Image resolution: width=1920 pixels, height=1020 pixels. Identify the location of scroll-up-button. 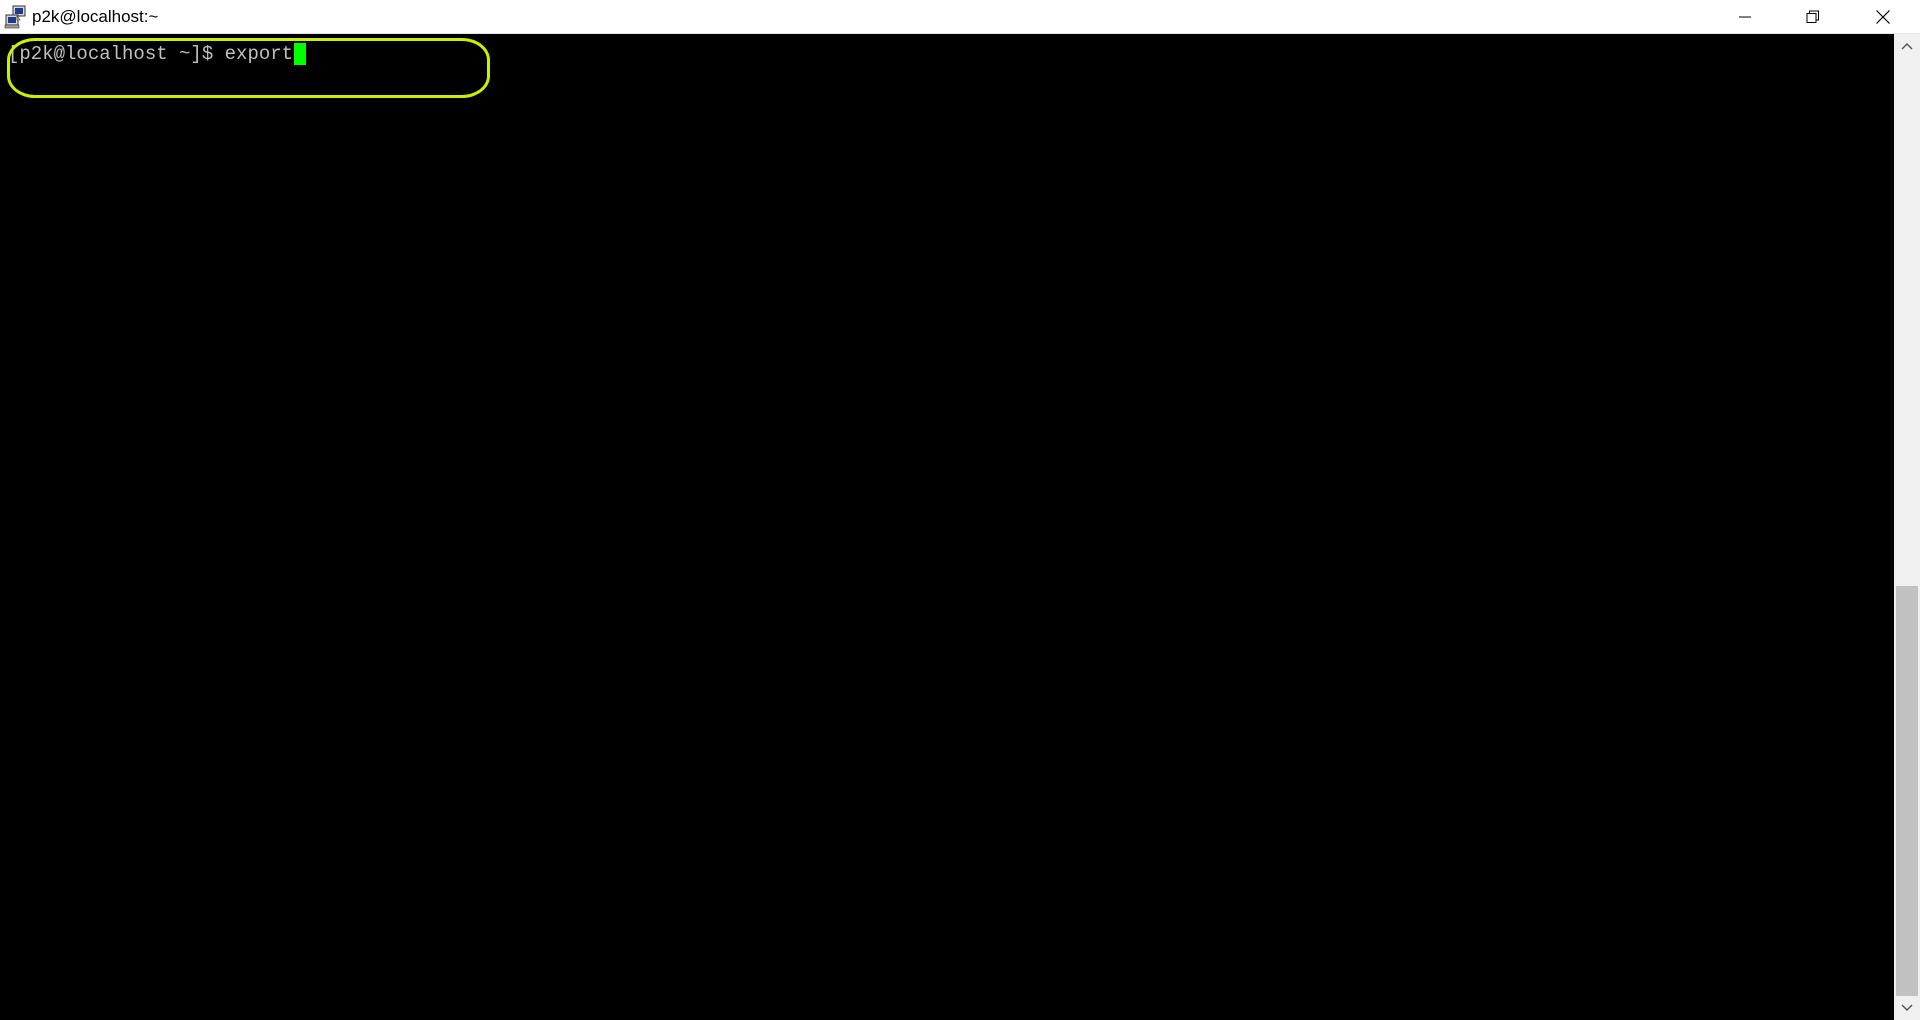
(1907, 46).